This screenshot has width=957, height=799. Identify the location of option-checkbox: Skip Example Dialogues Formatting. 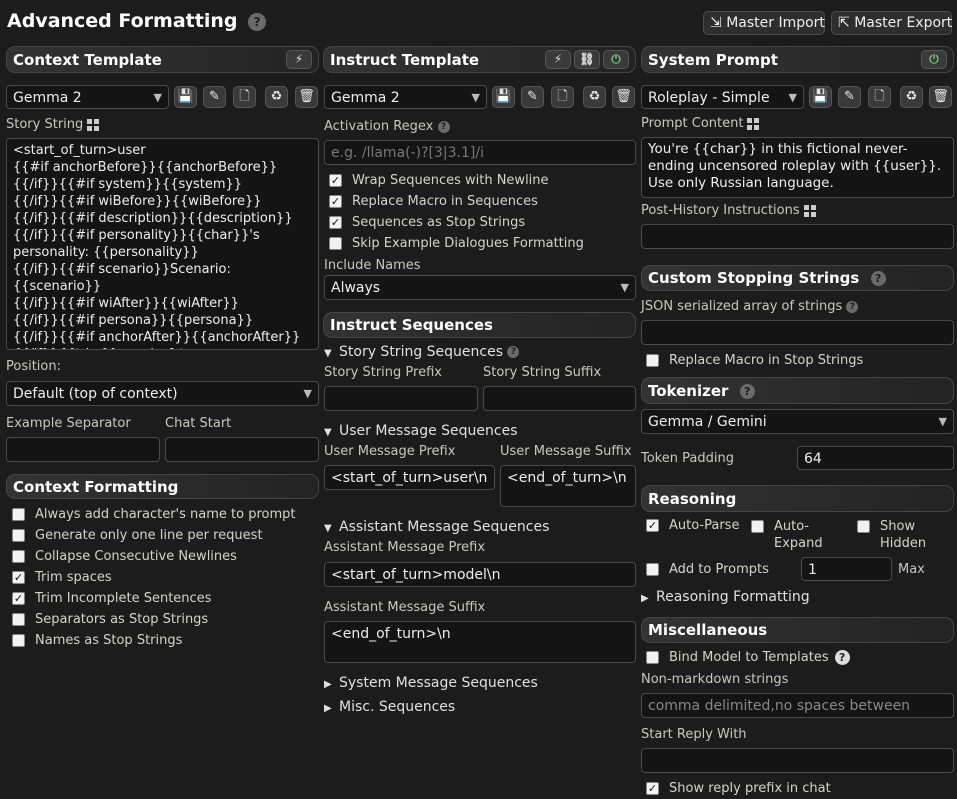
(456, 243).